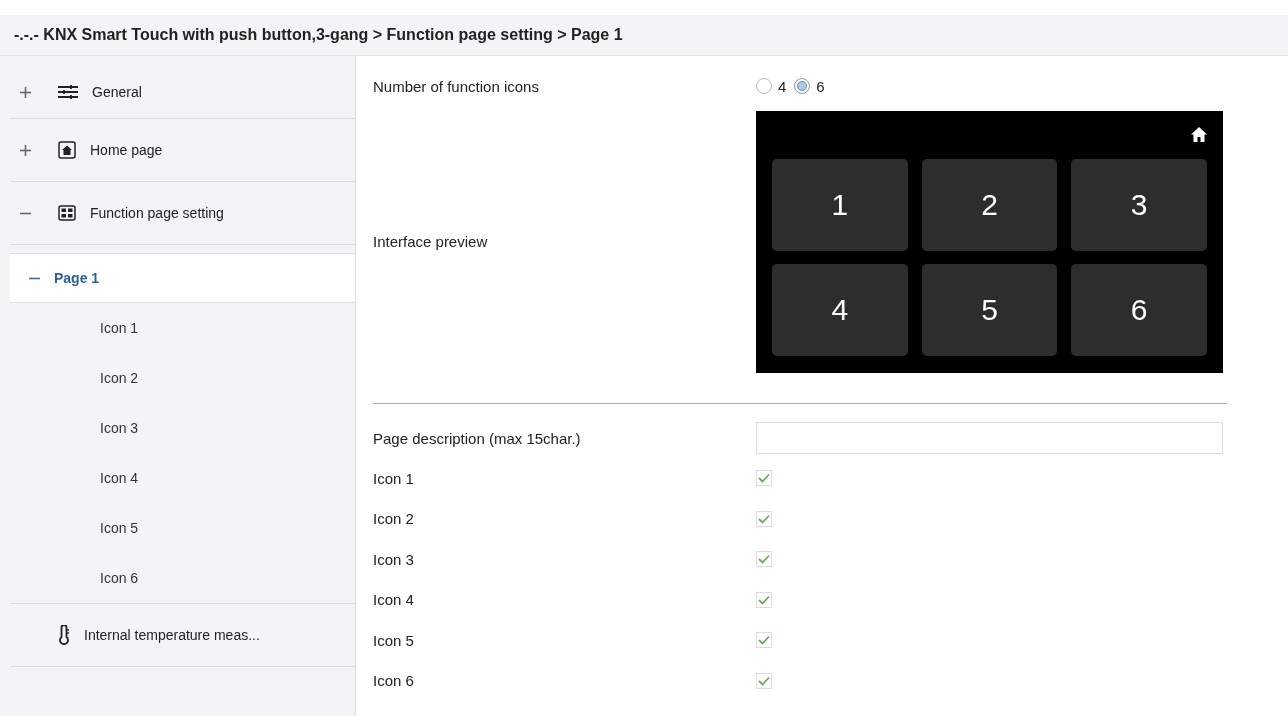 The image size is (1288, 716). What do you see at coordinates (840, 205) in the screenshot?
I see `preview-tile: 1` at bounding box center [840, 205].